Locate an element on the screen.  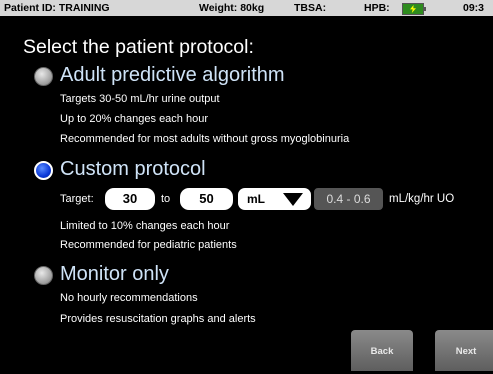
radio-monitor-only is located at coordinates (43, 275).